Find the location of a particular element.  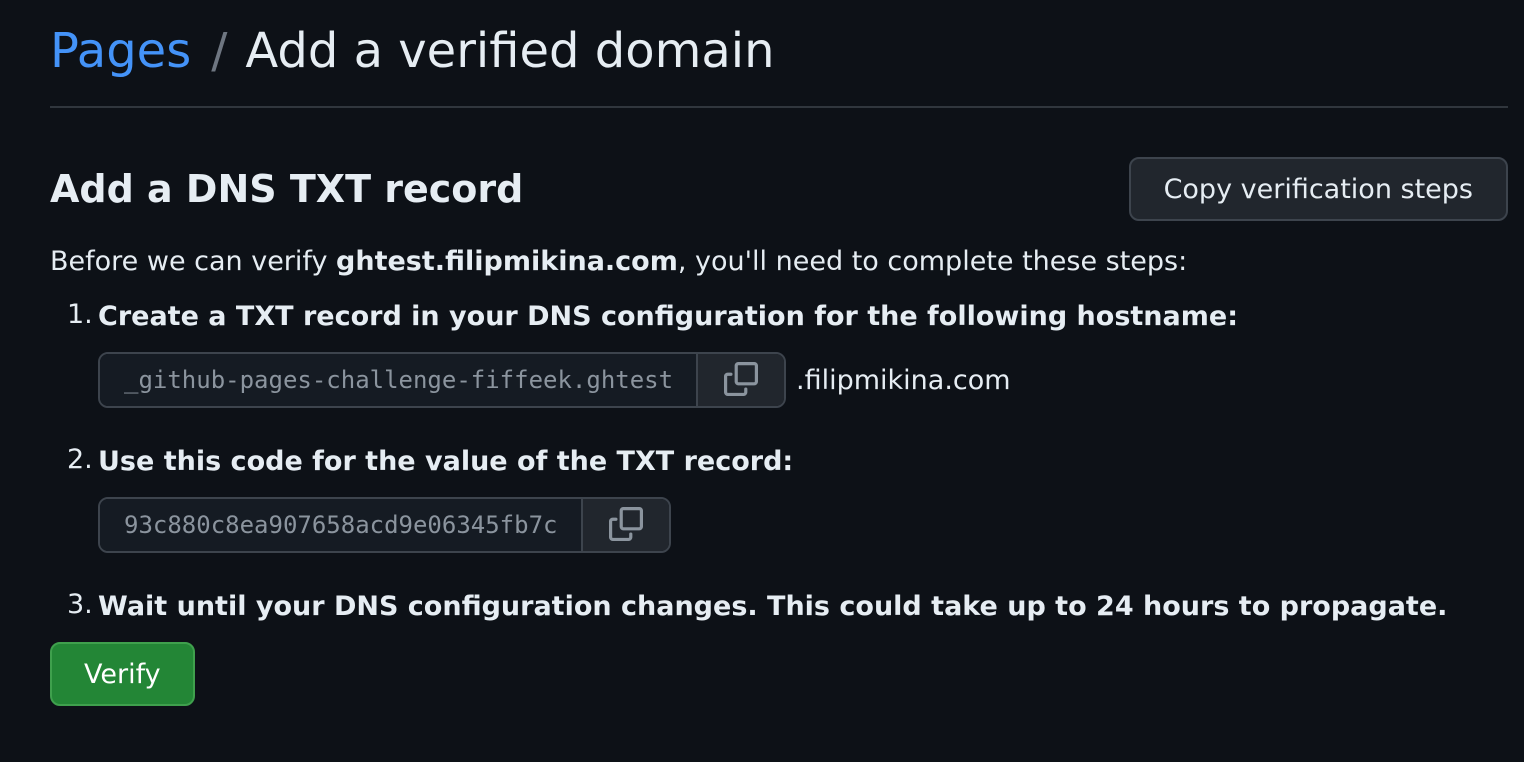

intro-prefix: Before we can verify is located at coordinates (193, 261).